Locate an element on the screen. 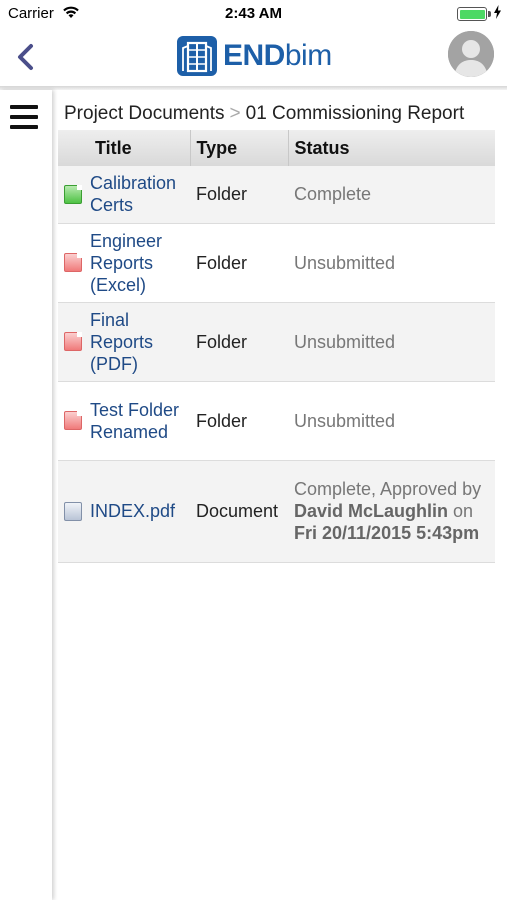 This screenshot has width=507, height=900. chevron-left-icon is located at coordinates (25, 57).